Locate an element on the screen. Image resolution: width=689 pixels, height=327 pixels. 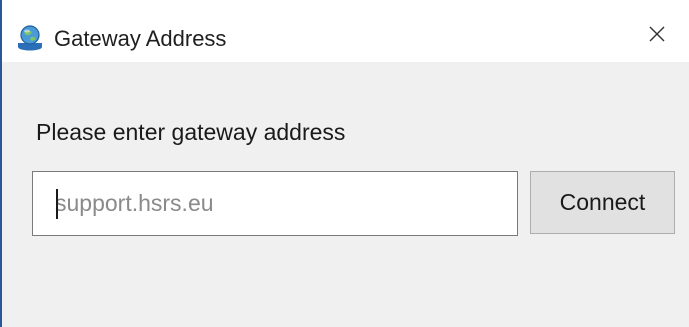
prompt-label: Please enter gateway address is located at coordinates (191, 132).